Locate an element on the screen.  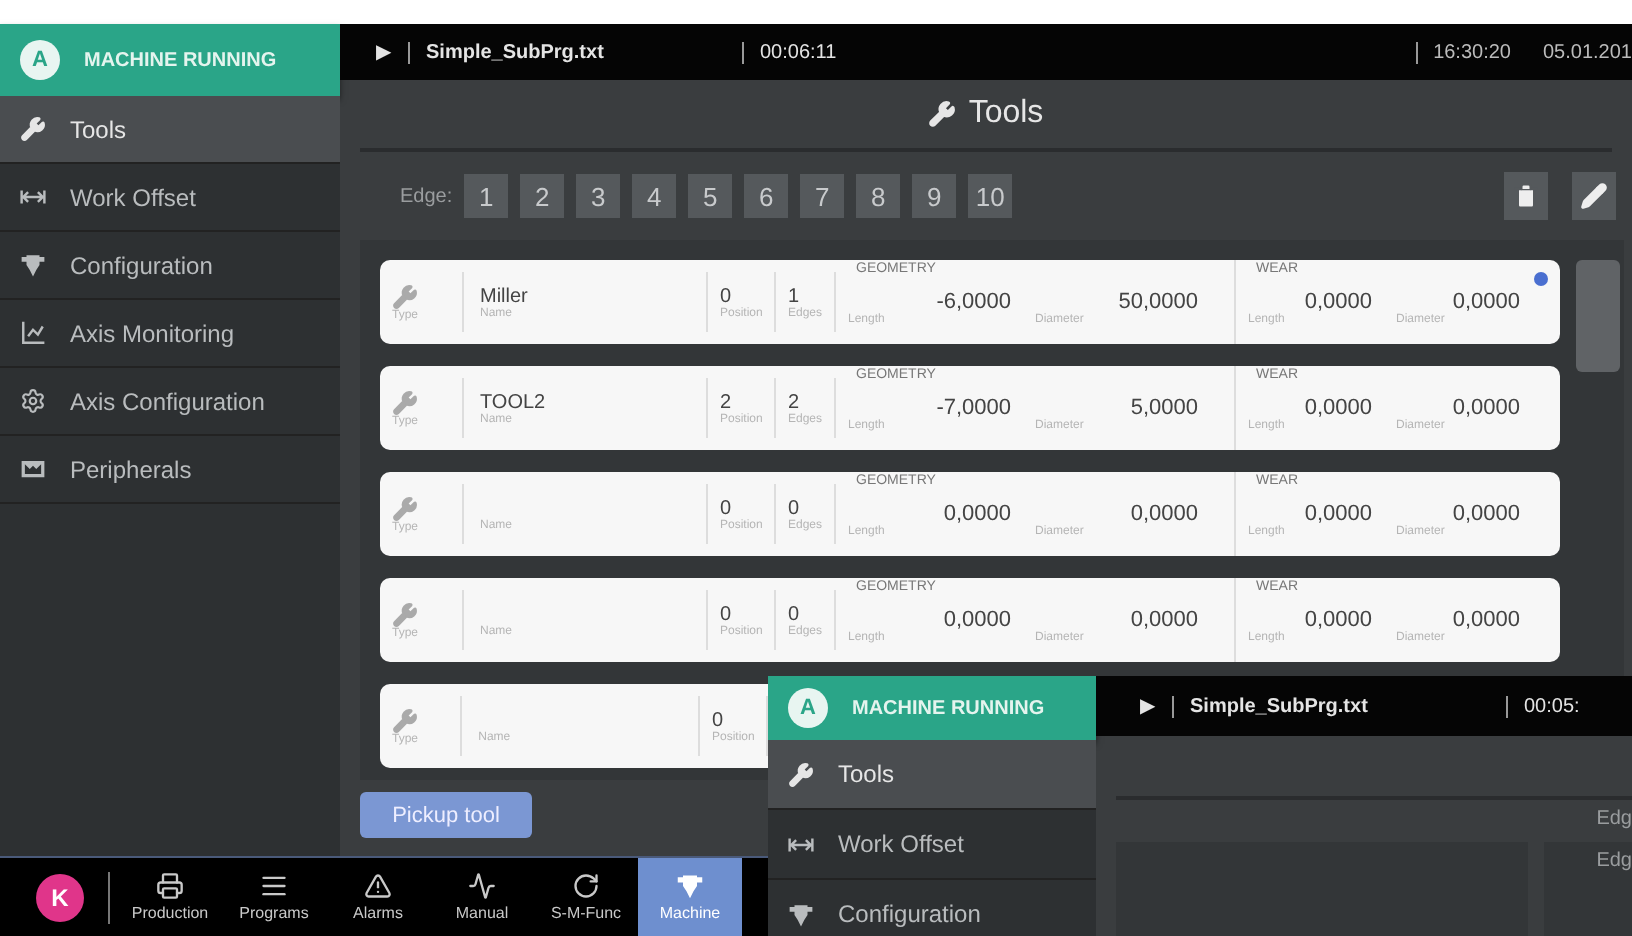
edge-button: 4 is located at coordinates (654, 196).